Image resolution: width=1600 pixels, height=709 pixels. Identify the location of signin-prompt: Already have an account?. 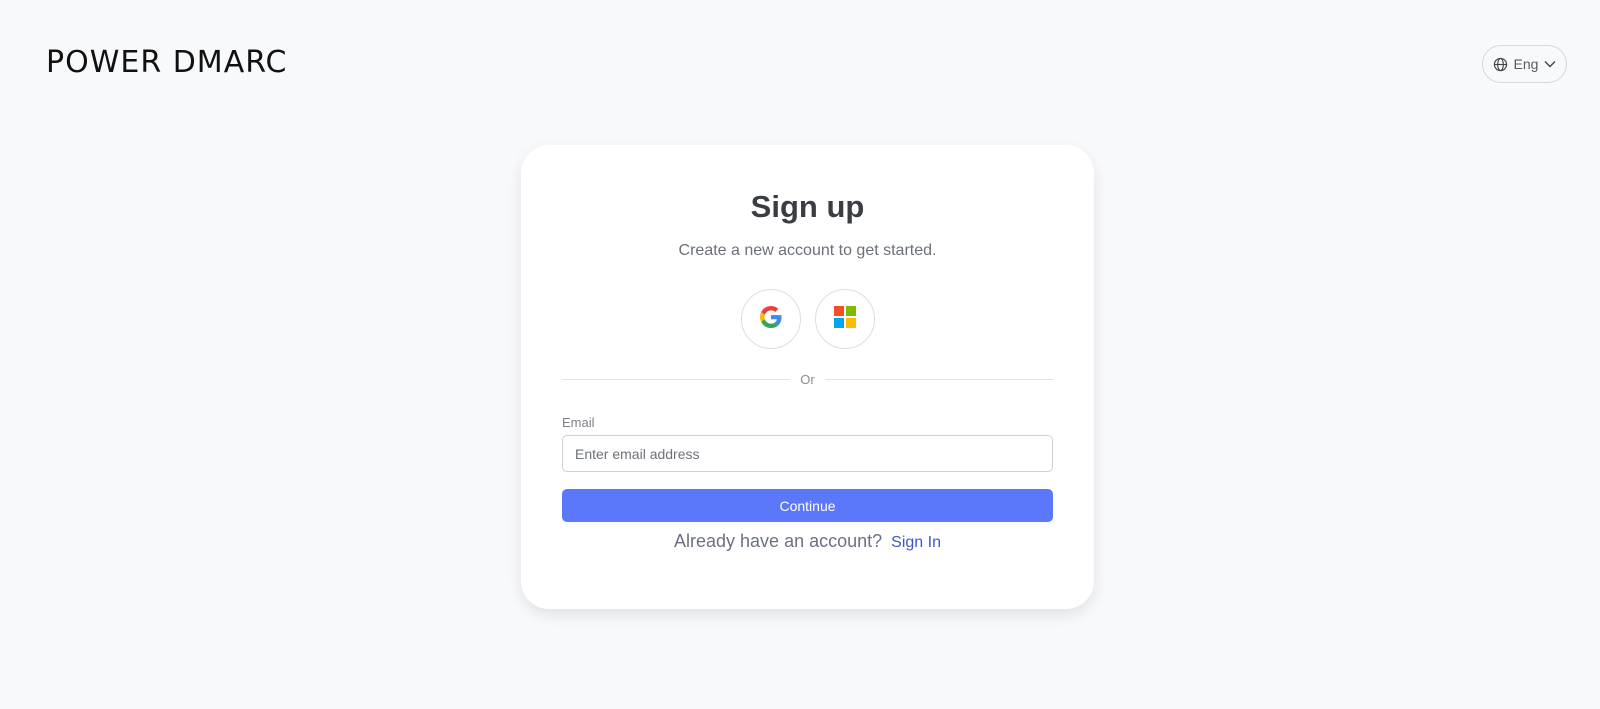
(778, 541).